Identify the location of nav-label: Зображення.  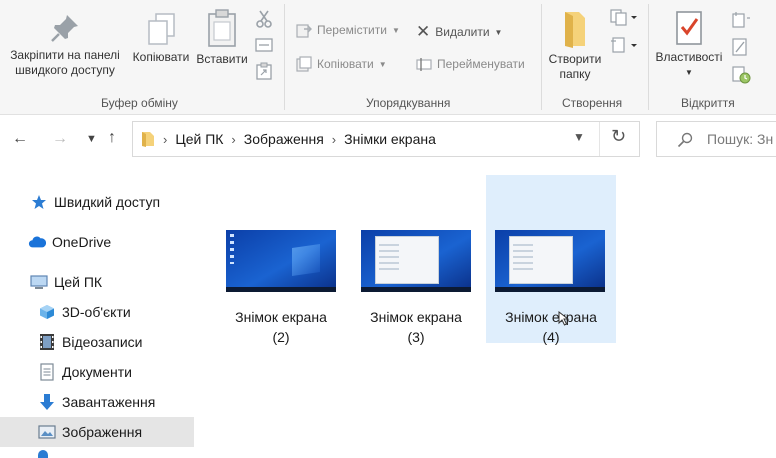
(102, 432).